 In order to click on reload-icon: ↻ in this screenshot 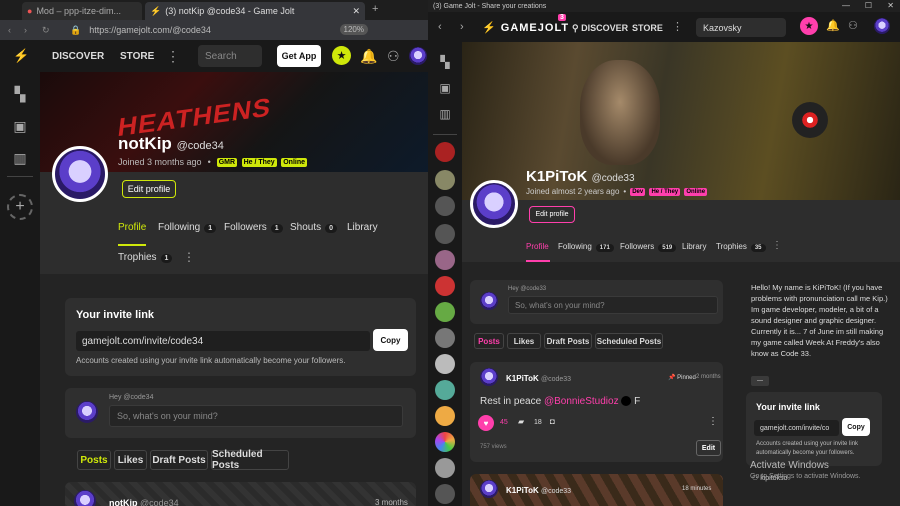, I will do `click(46, 30)`.